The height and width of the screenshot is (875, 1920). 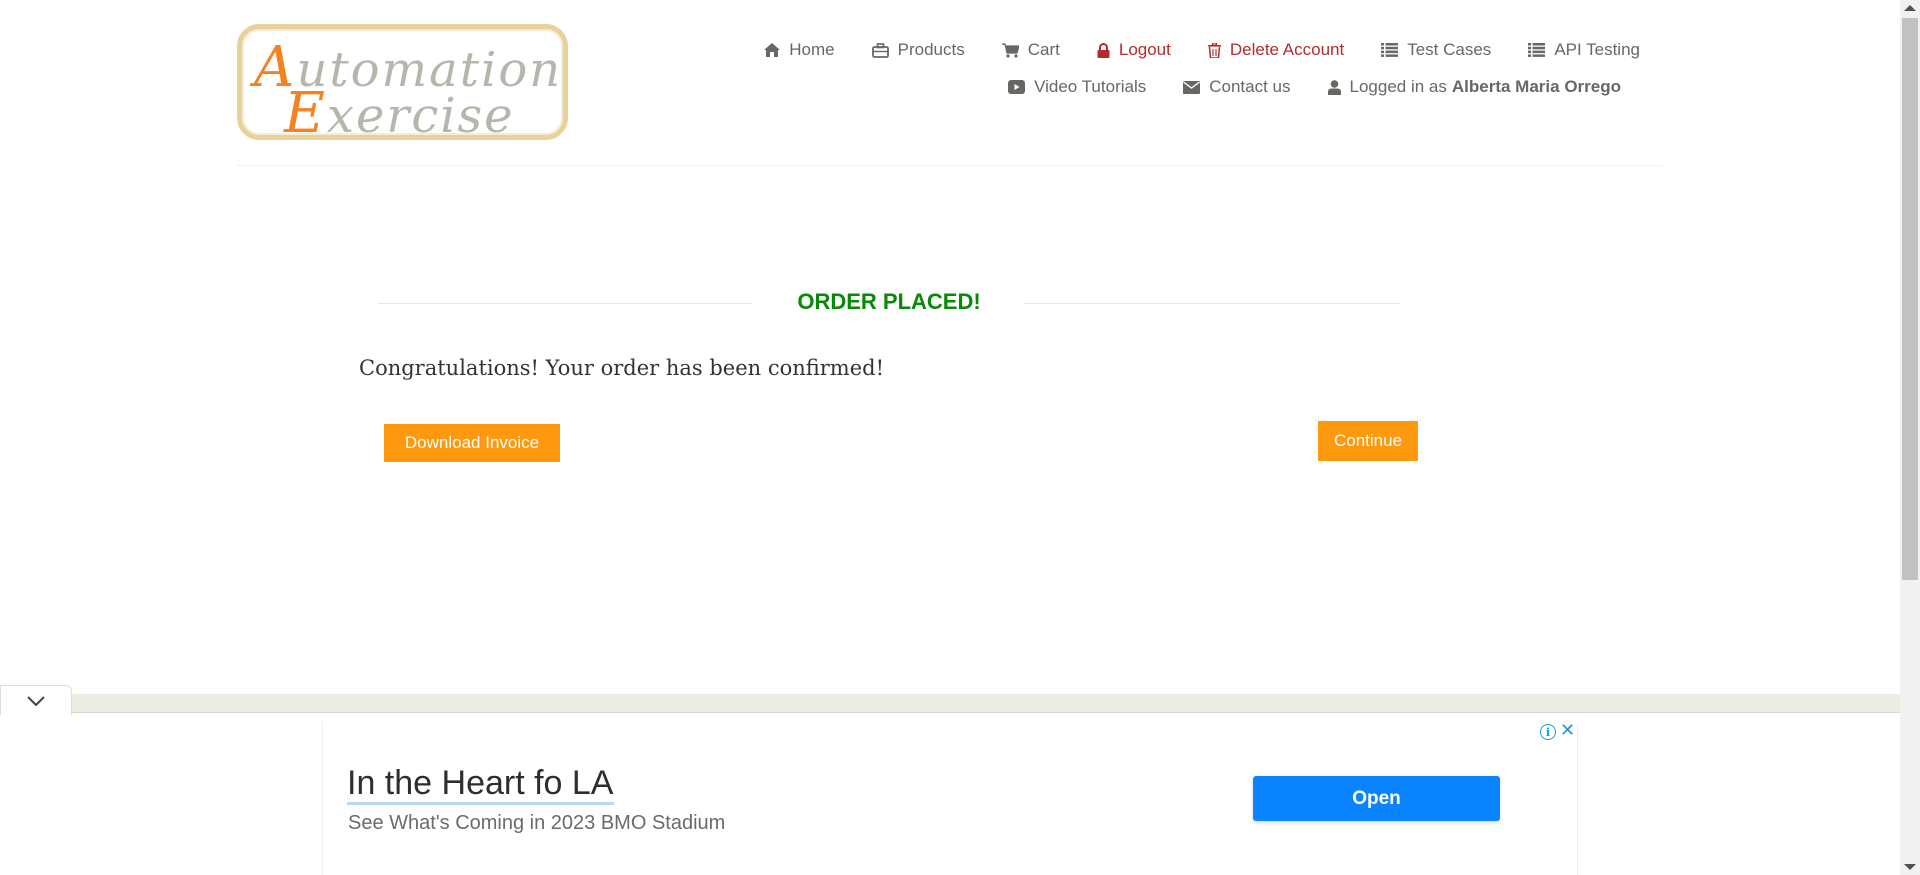 I want to click on briefcase-icon, so click(x=880, y=50).